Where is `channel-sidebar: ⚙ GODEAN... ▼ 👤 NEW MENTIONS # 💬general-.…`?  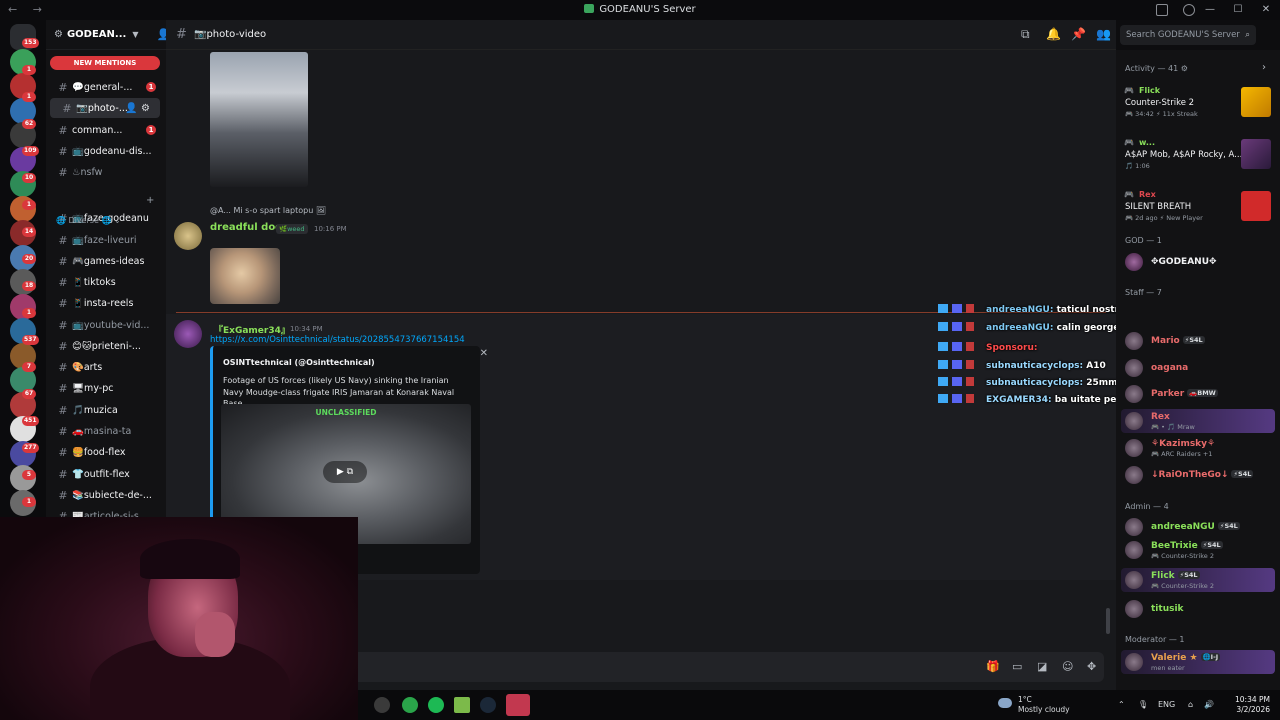
channel-sidebar: ⚙ GODEAN... ▼ 👤 NEW MENTIONS # 💬general-.… is located at coordinates (106, 270).